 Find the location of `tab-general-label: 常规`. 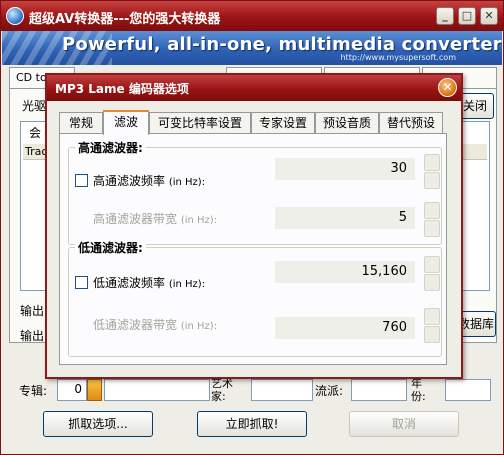

tab-general-label: 常规 is located at coordinates (80, 123).